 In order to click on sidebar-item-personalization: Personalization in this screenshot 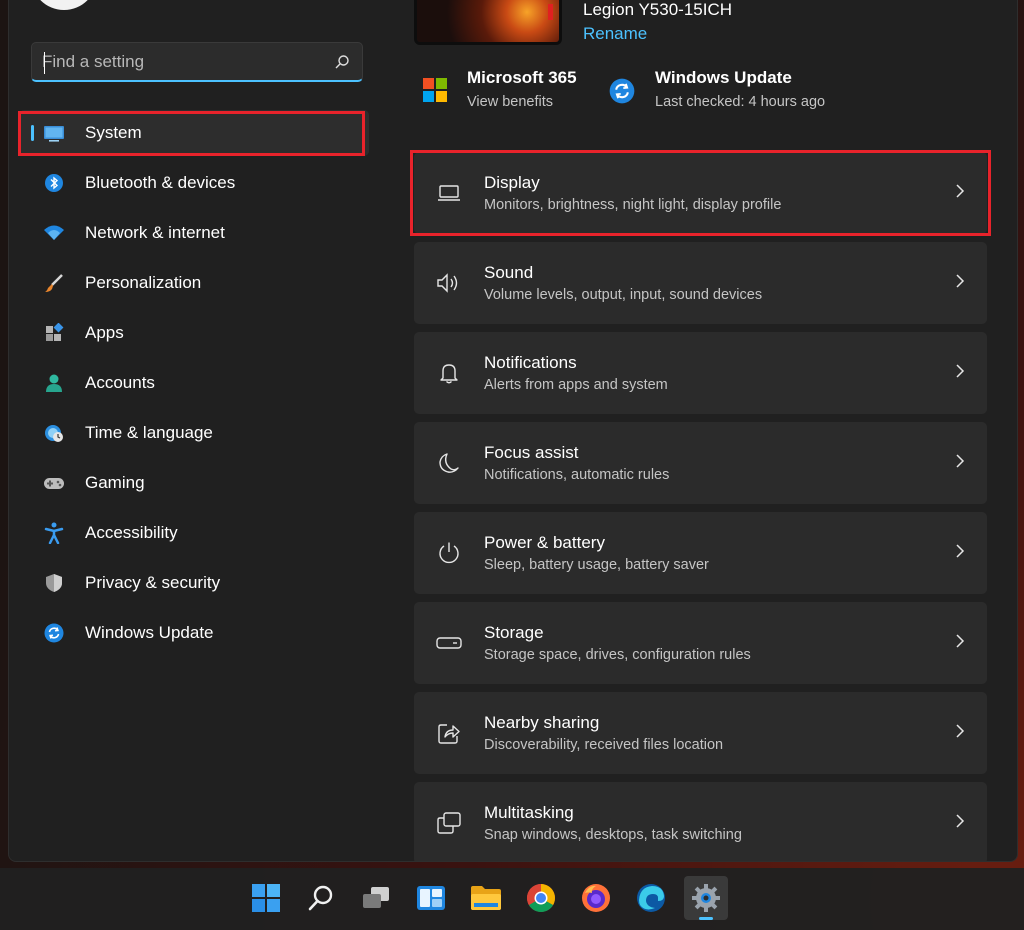, I will do `click(194, 283)`.